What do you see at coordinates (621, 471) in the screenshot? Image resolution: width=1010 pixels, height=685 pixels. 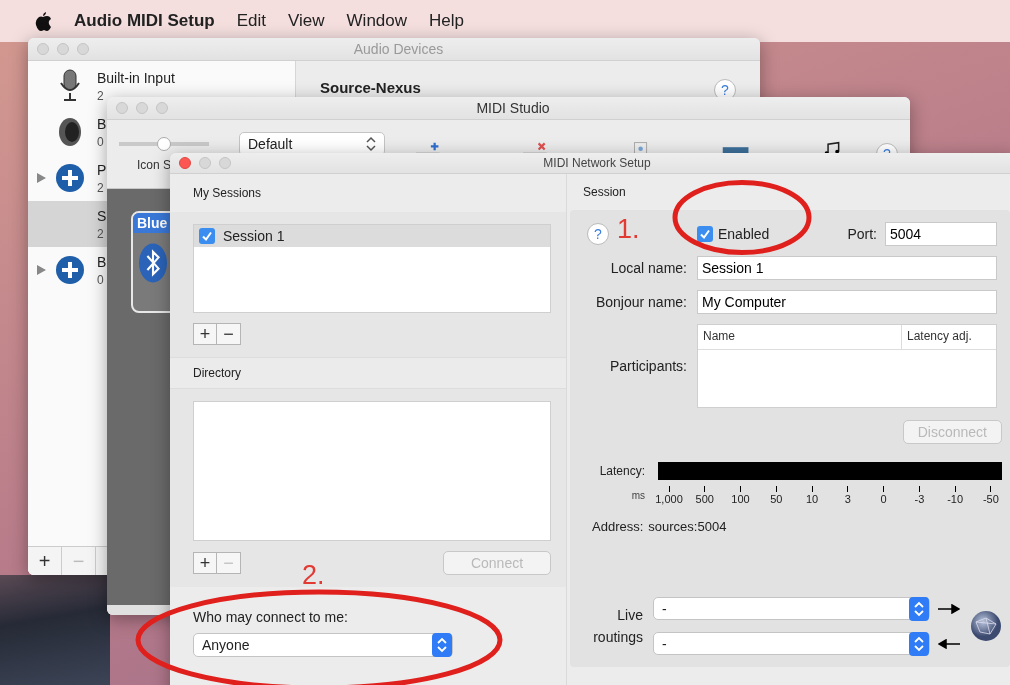 I see `field-label: Latency:` at bounding box center [621, 471].